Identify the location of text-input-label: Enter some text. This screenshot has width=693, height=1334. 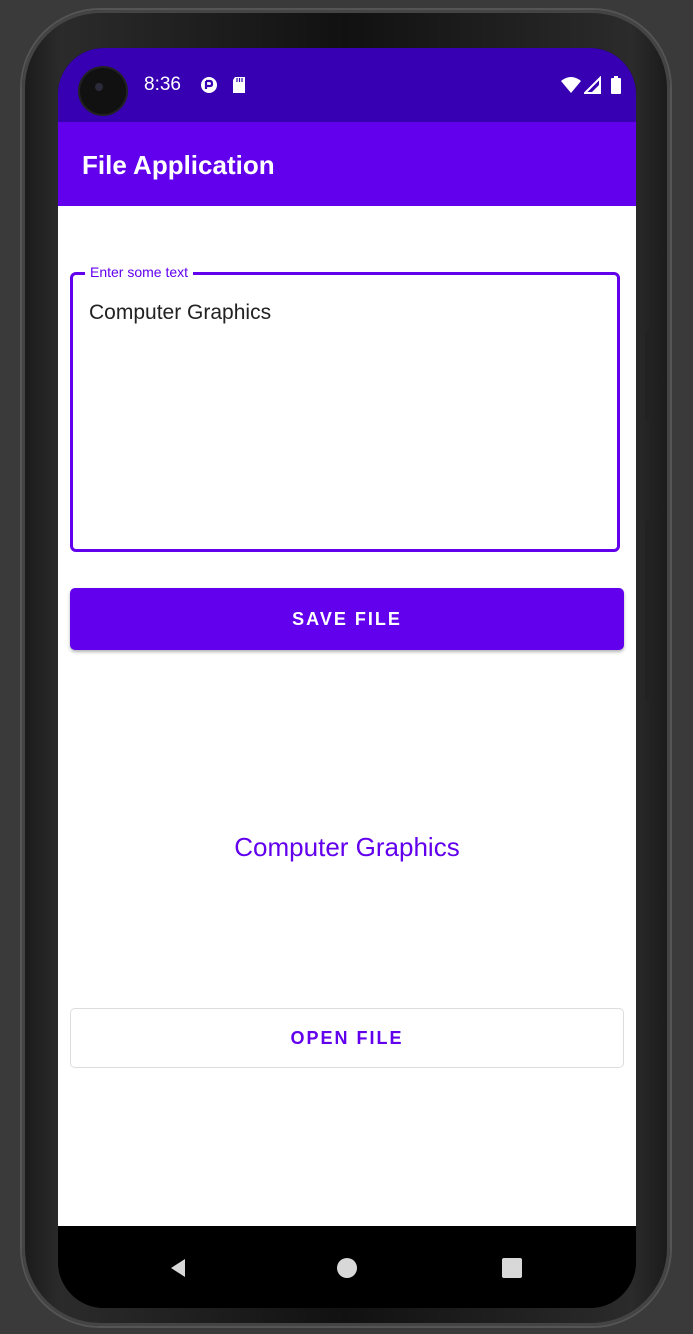
(139, 272).